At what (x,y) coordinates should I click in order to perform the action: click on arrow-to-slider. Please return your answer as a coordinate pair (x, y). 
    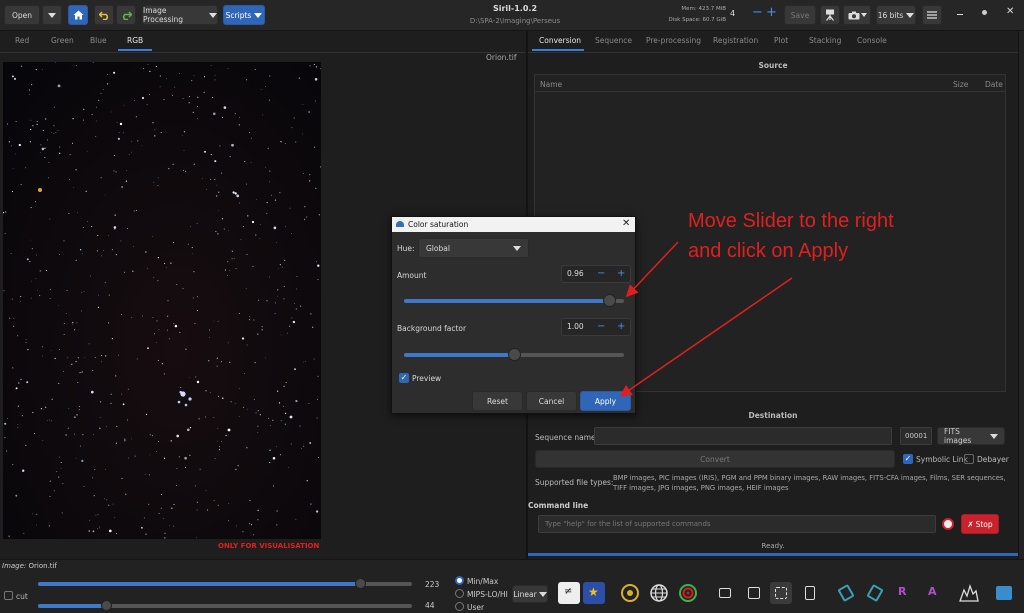
    Looking at the image, I should click on (652, 269).